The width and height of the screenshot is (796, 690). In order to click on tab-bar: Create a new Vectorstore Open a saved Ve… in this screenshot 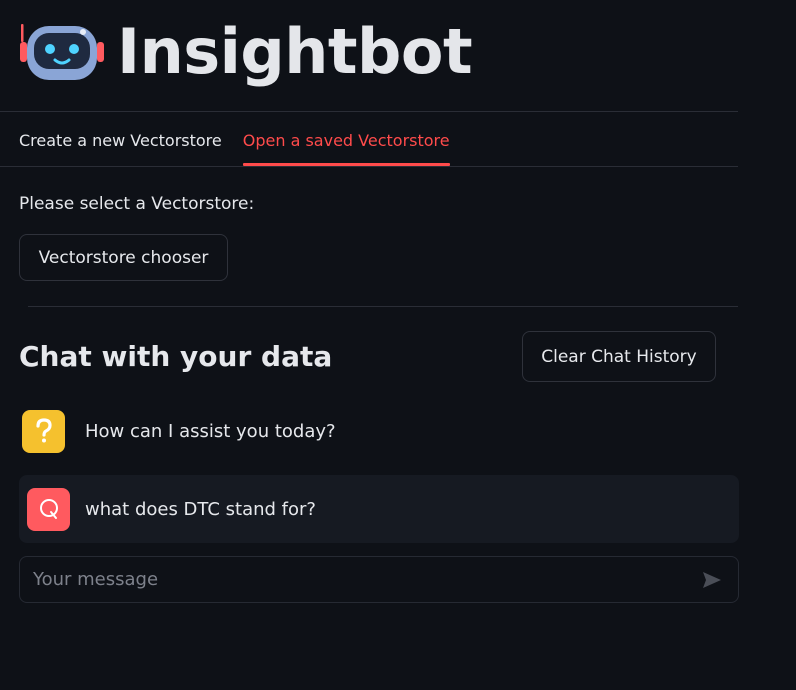, I will do `click(234, 147)`.